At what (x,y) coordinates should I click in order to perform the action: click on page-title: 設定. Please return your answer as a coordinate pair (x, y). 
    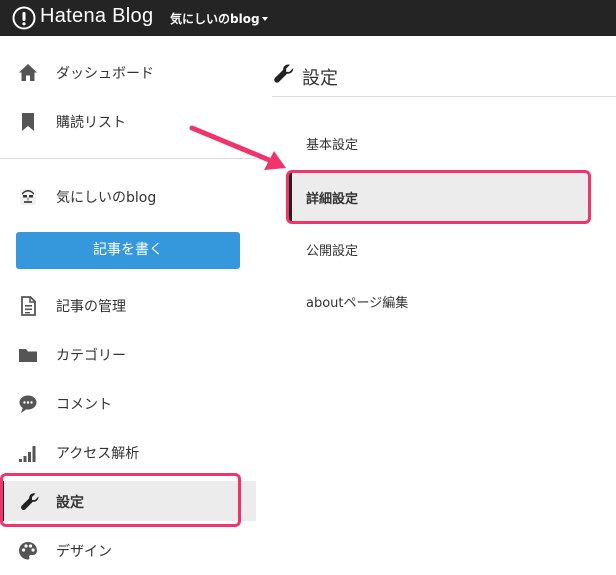
    Looking at the image, I should click on (320, 78).